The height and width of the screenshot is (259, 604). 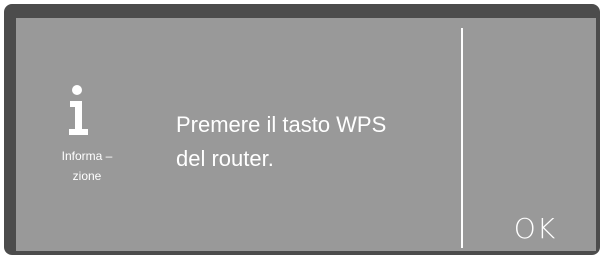 I want to click on message-line2: del router., so click(x=225, y=158).